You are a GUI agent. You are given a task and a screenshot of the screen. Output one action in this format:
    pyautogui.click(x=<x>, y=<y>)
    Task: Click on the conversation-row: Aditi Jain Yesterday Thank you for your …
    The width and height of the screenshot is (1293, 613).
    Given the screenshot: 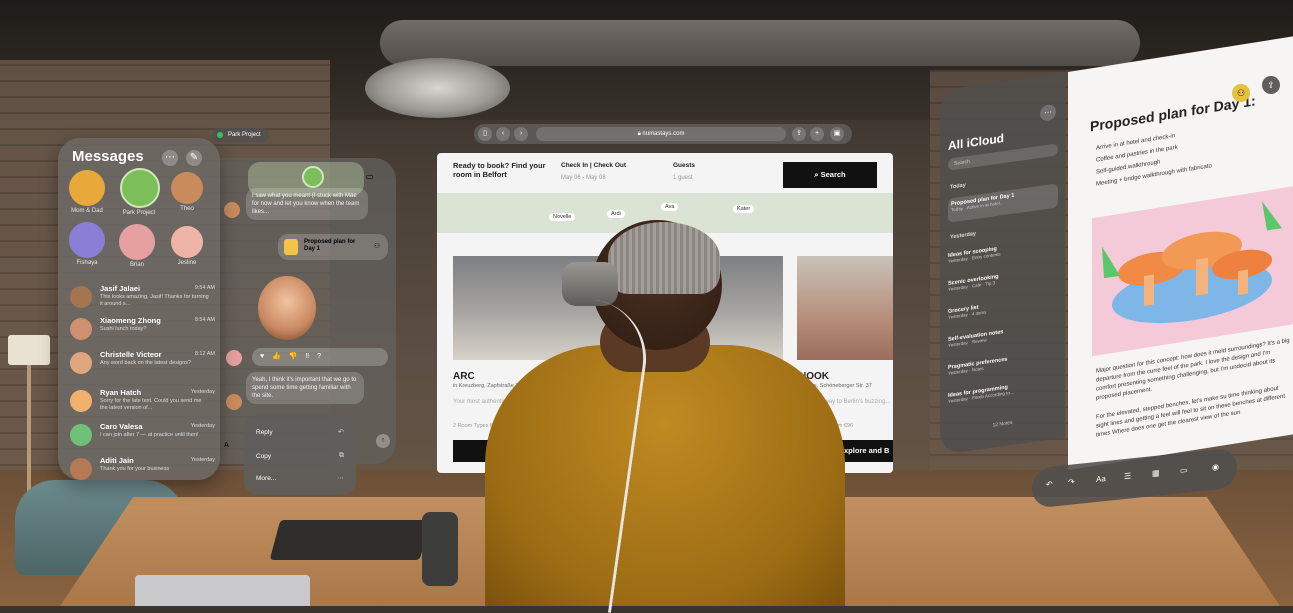 What is the action you would take?
    pyautogui.click(x=142, y=471)
    